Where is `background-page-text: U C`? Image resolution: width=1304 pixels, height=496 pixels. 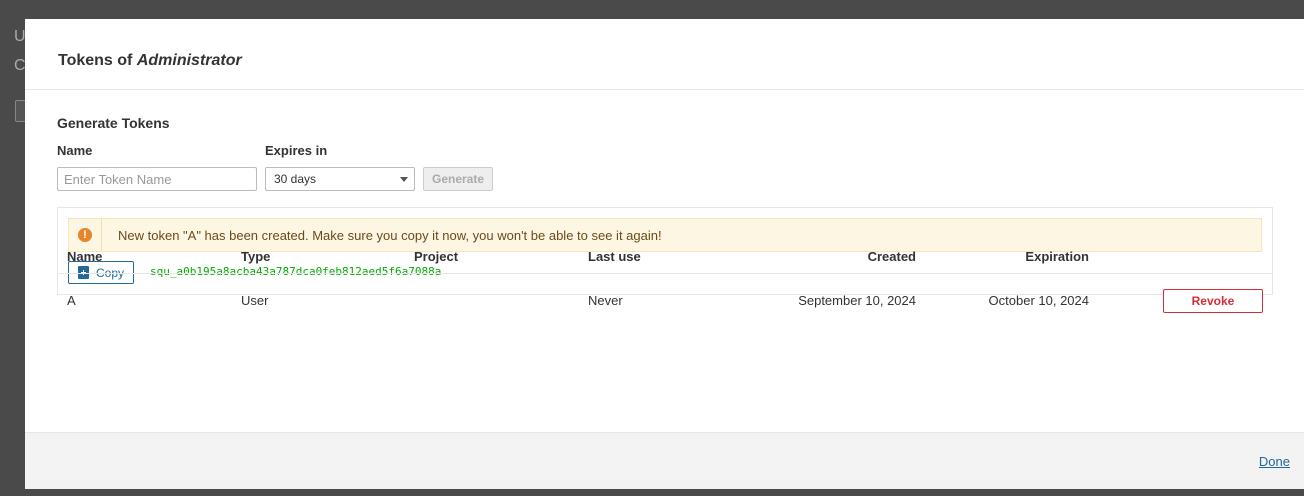 background-page-text: U C is located at coordinates (20, 51).